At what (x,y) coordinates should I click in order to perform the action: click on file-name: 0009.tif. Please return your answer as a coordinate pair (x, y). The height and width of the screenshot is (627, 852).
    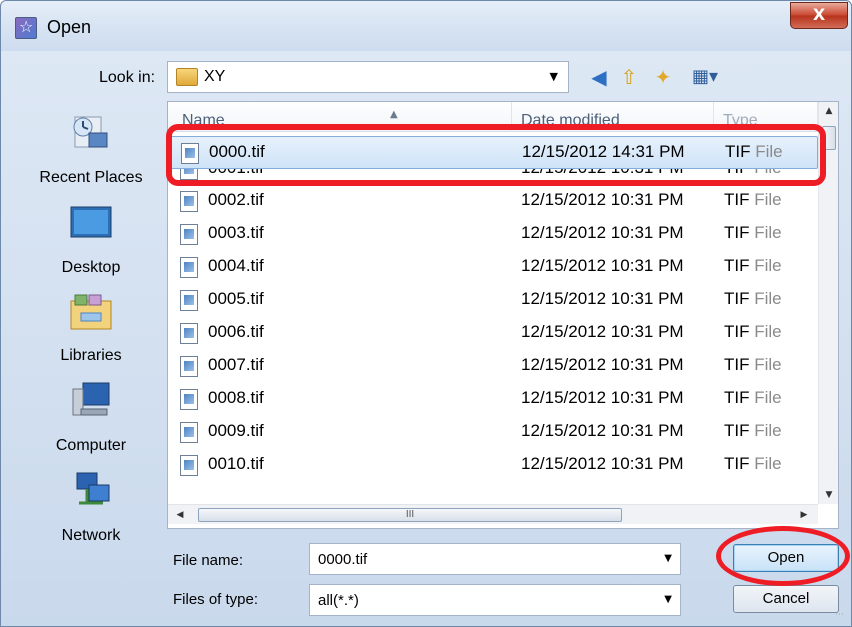
    Looking at the image, I should click on (236, 430).